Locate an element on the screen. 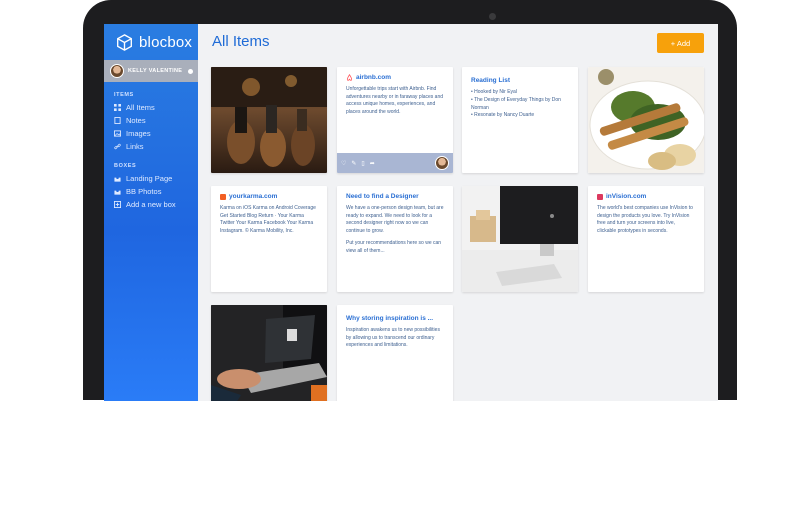 This screenshot has width=800, height=510. sidebar-item-label: Images is located at coordinates (138, 133).